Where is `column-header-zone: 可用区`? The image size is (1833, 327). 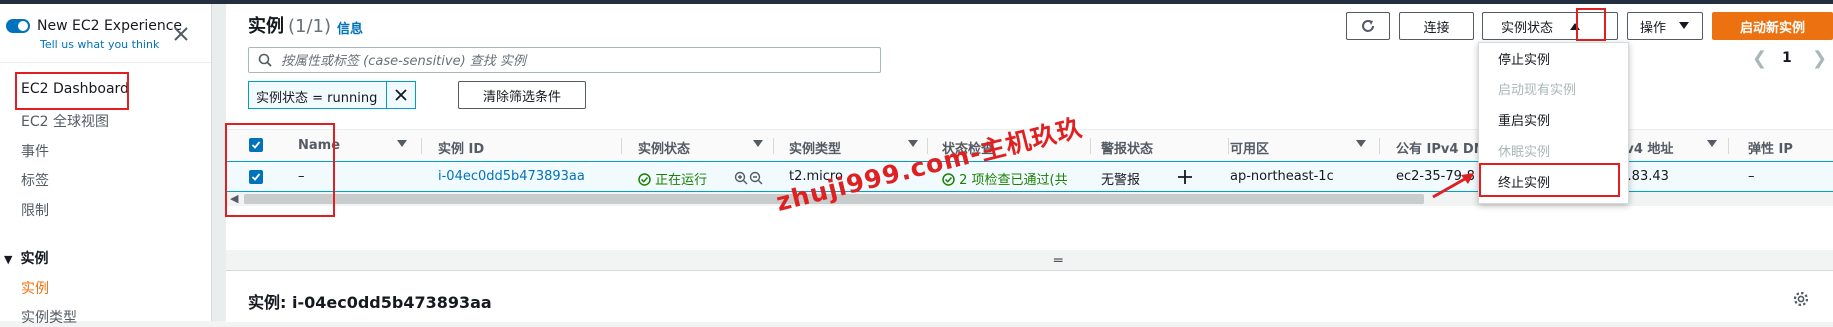 column-header-zone: 可用区 is located at coordinates (1249, 147).